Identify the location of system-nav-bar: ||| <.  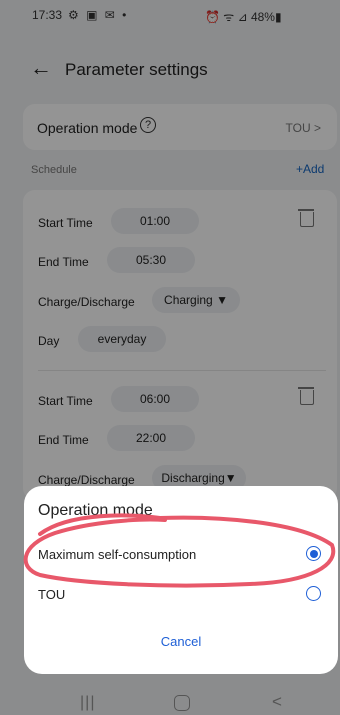
(170, 702).